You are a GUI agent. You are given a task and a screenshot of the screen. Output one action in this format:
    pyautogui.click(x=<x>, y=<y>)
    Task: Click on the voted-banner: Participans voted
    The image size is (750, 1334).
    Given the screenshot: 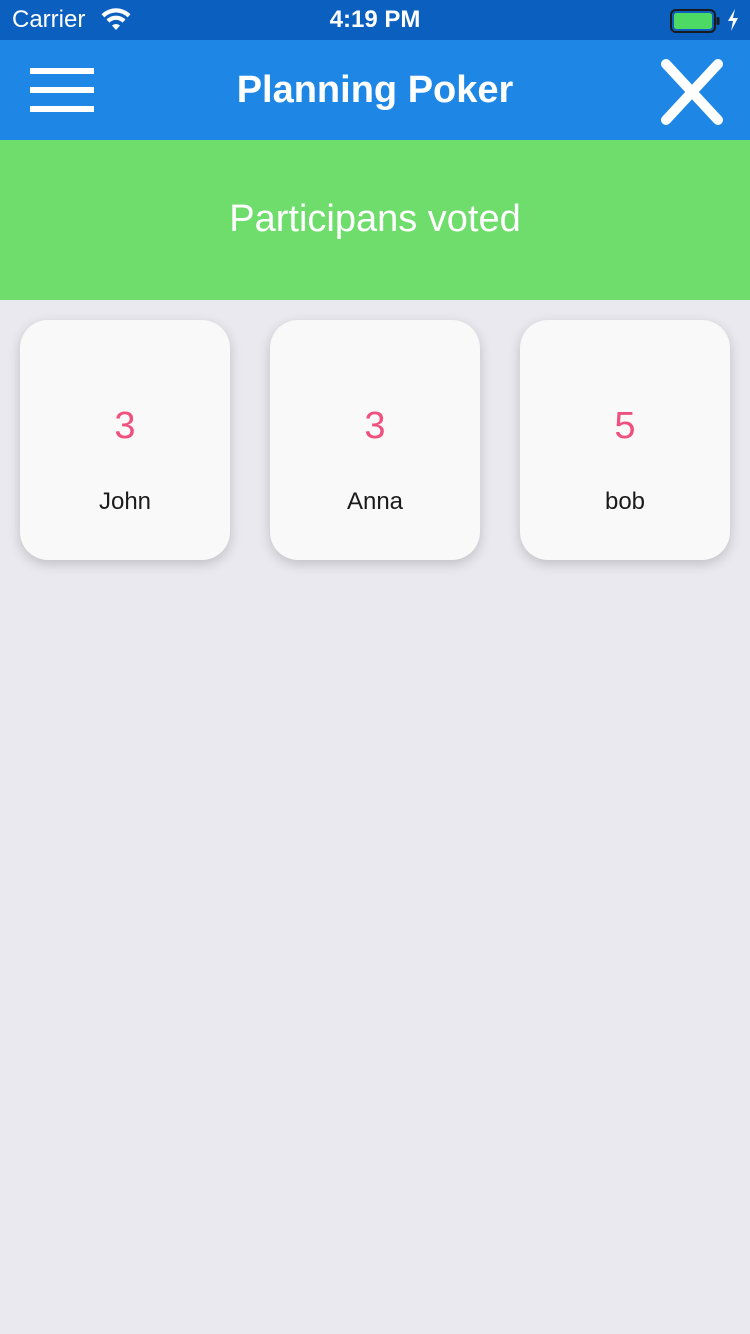 What is the action you would take?
    pyautogui.click(x=375, y=220)
    